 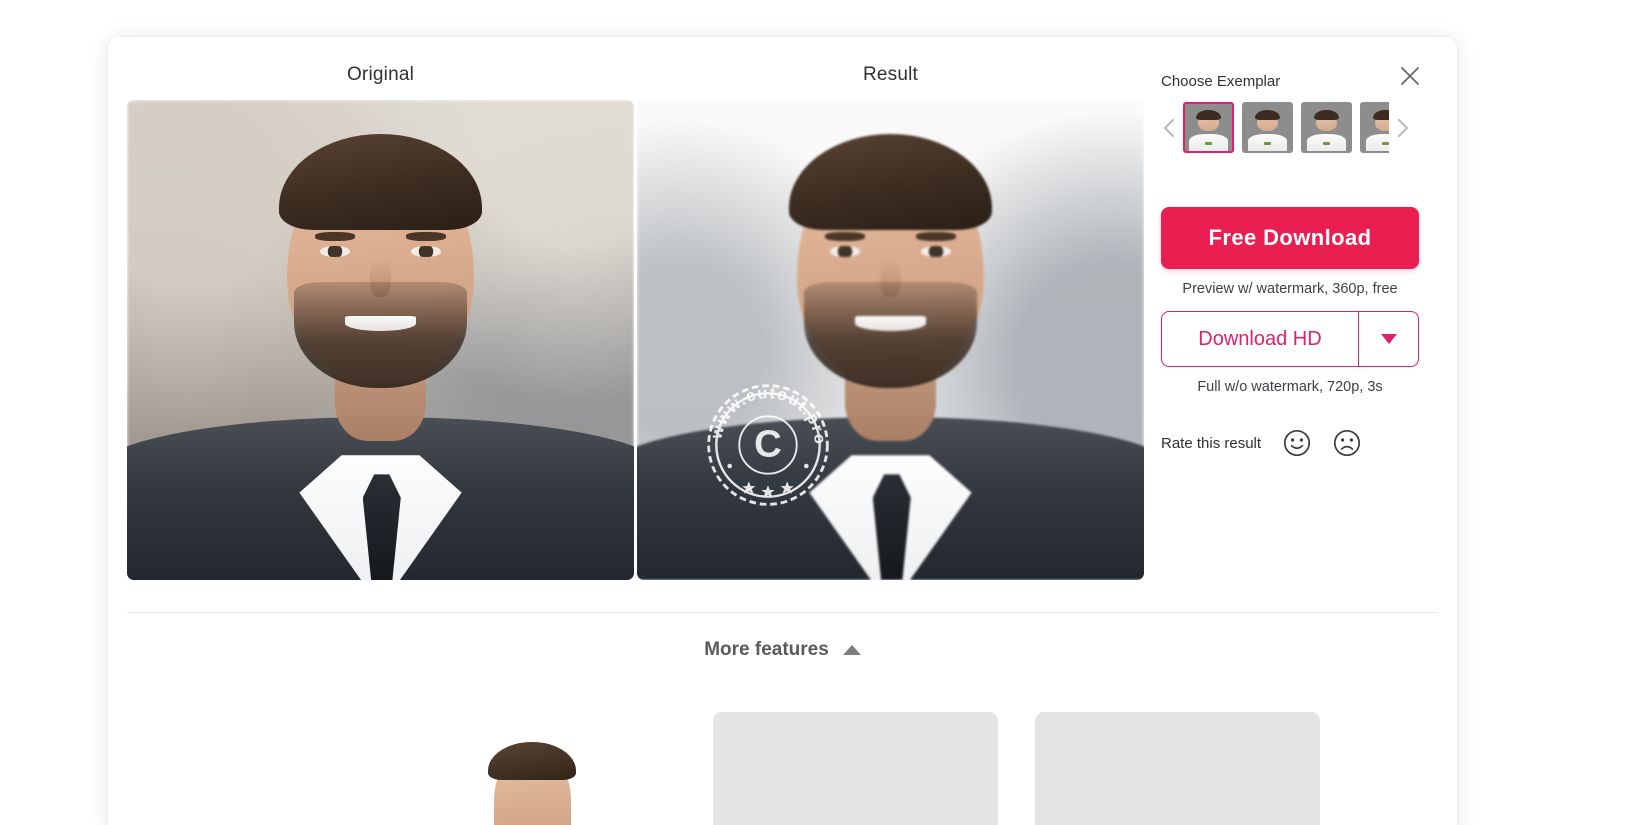 What do you see at coordinates (890, 74) in the screenshot?
I see `result-title: Result` at bounding box center [890, 74].